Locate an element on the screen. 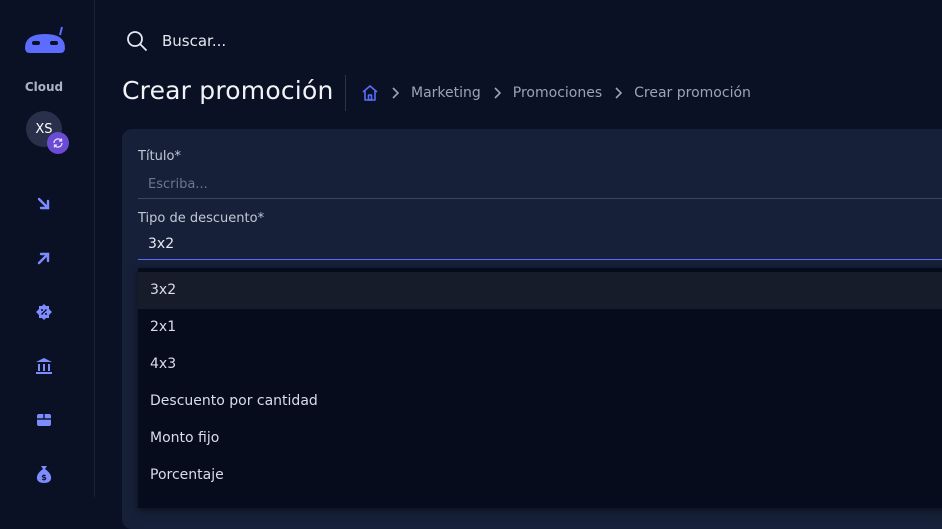 This screenshot has width=942, height=529. sync-badge-icon is located at coordinates (58, 143).